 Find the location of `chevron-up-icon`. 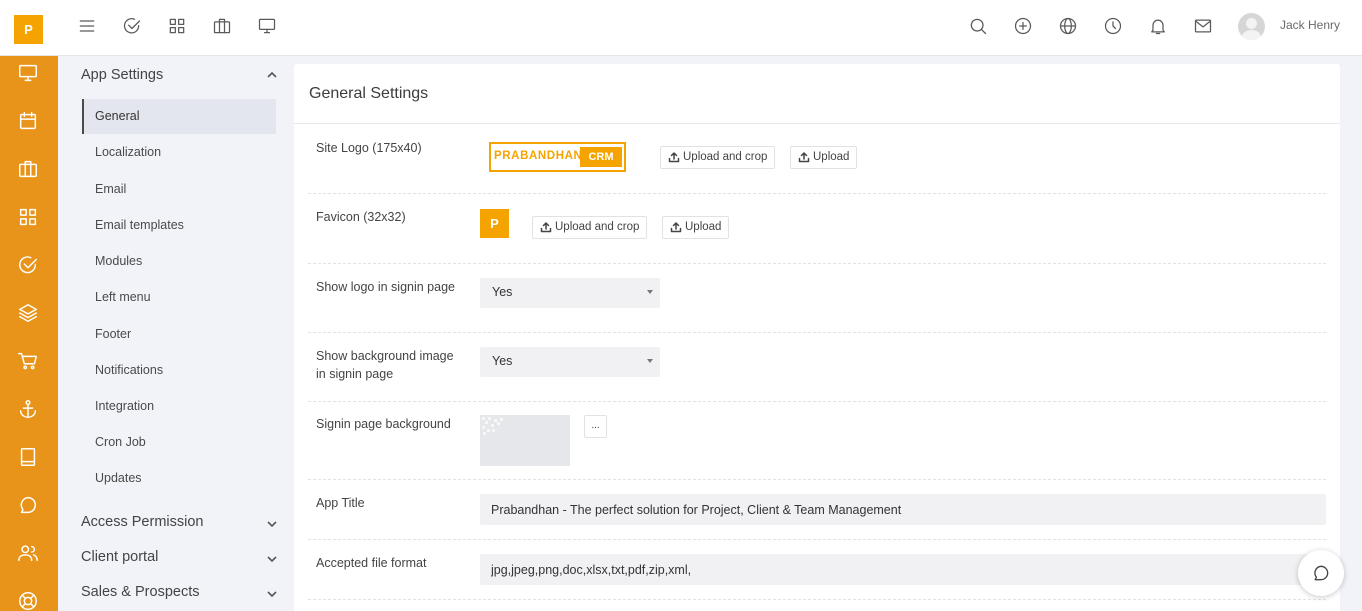

chevron-up-icon is located at coordinates (272, 75).